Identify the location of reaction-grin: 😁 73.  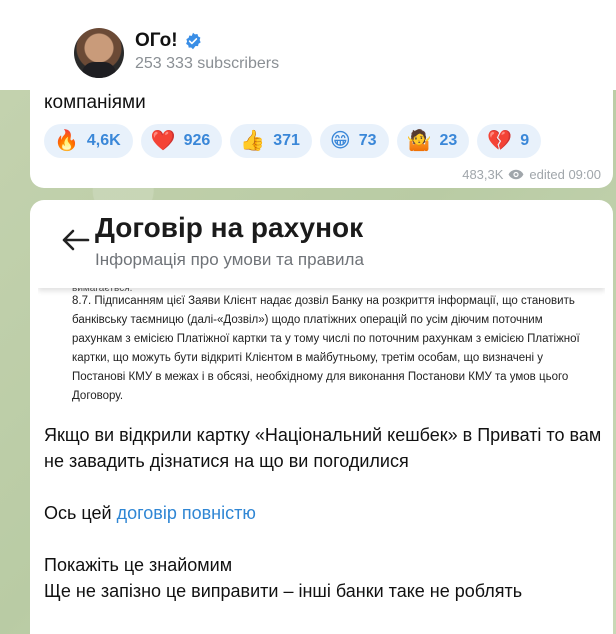
(354, 141).